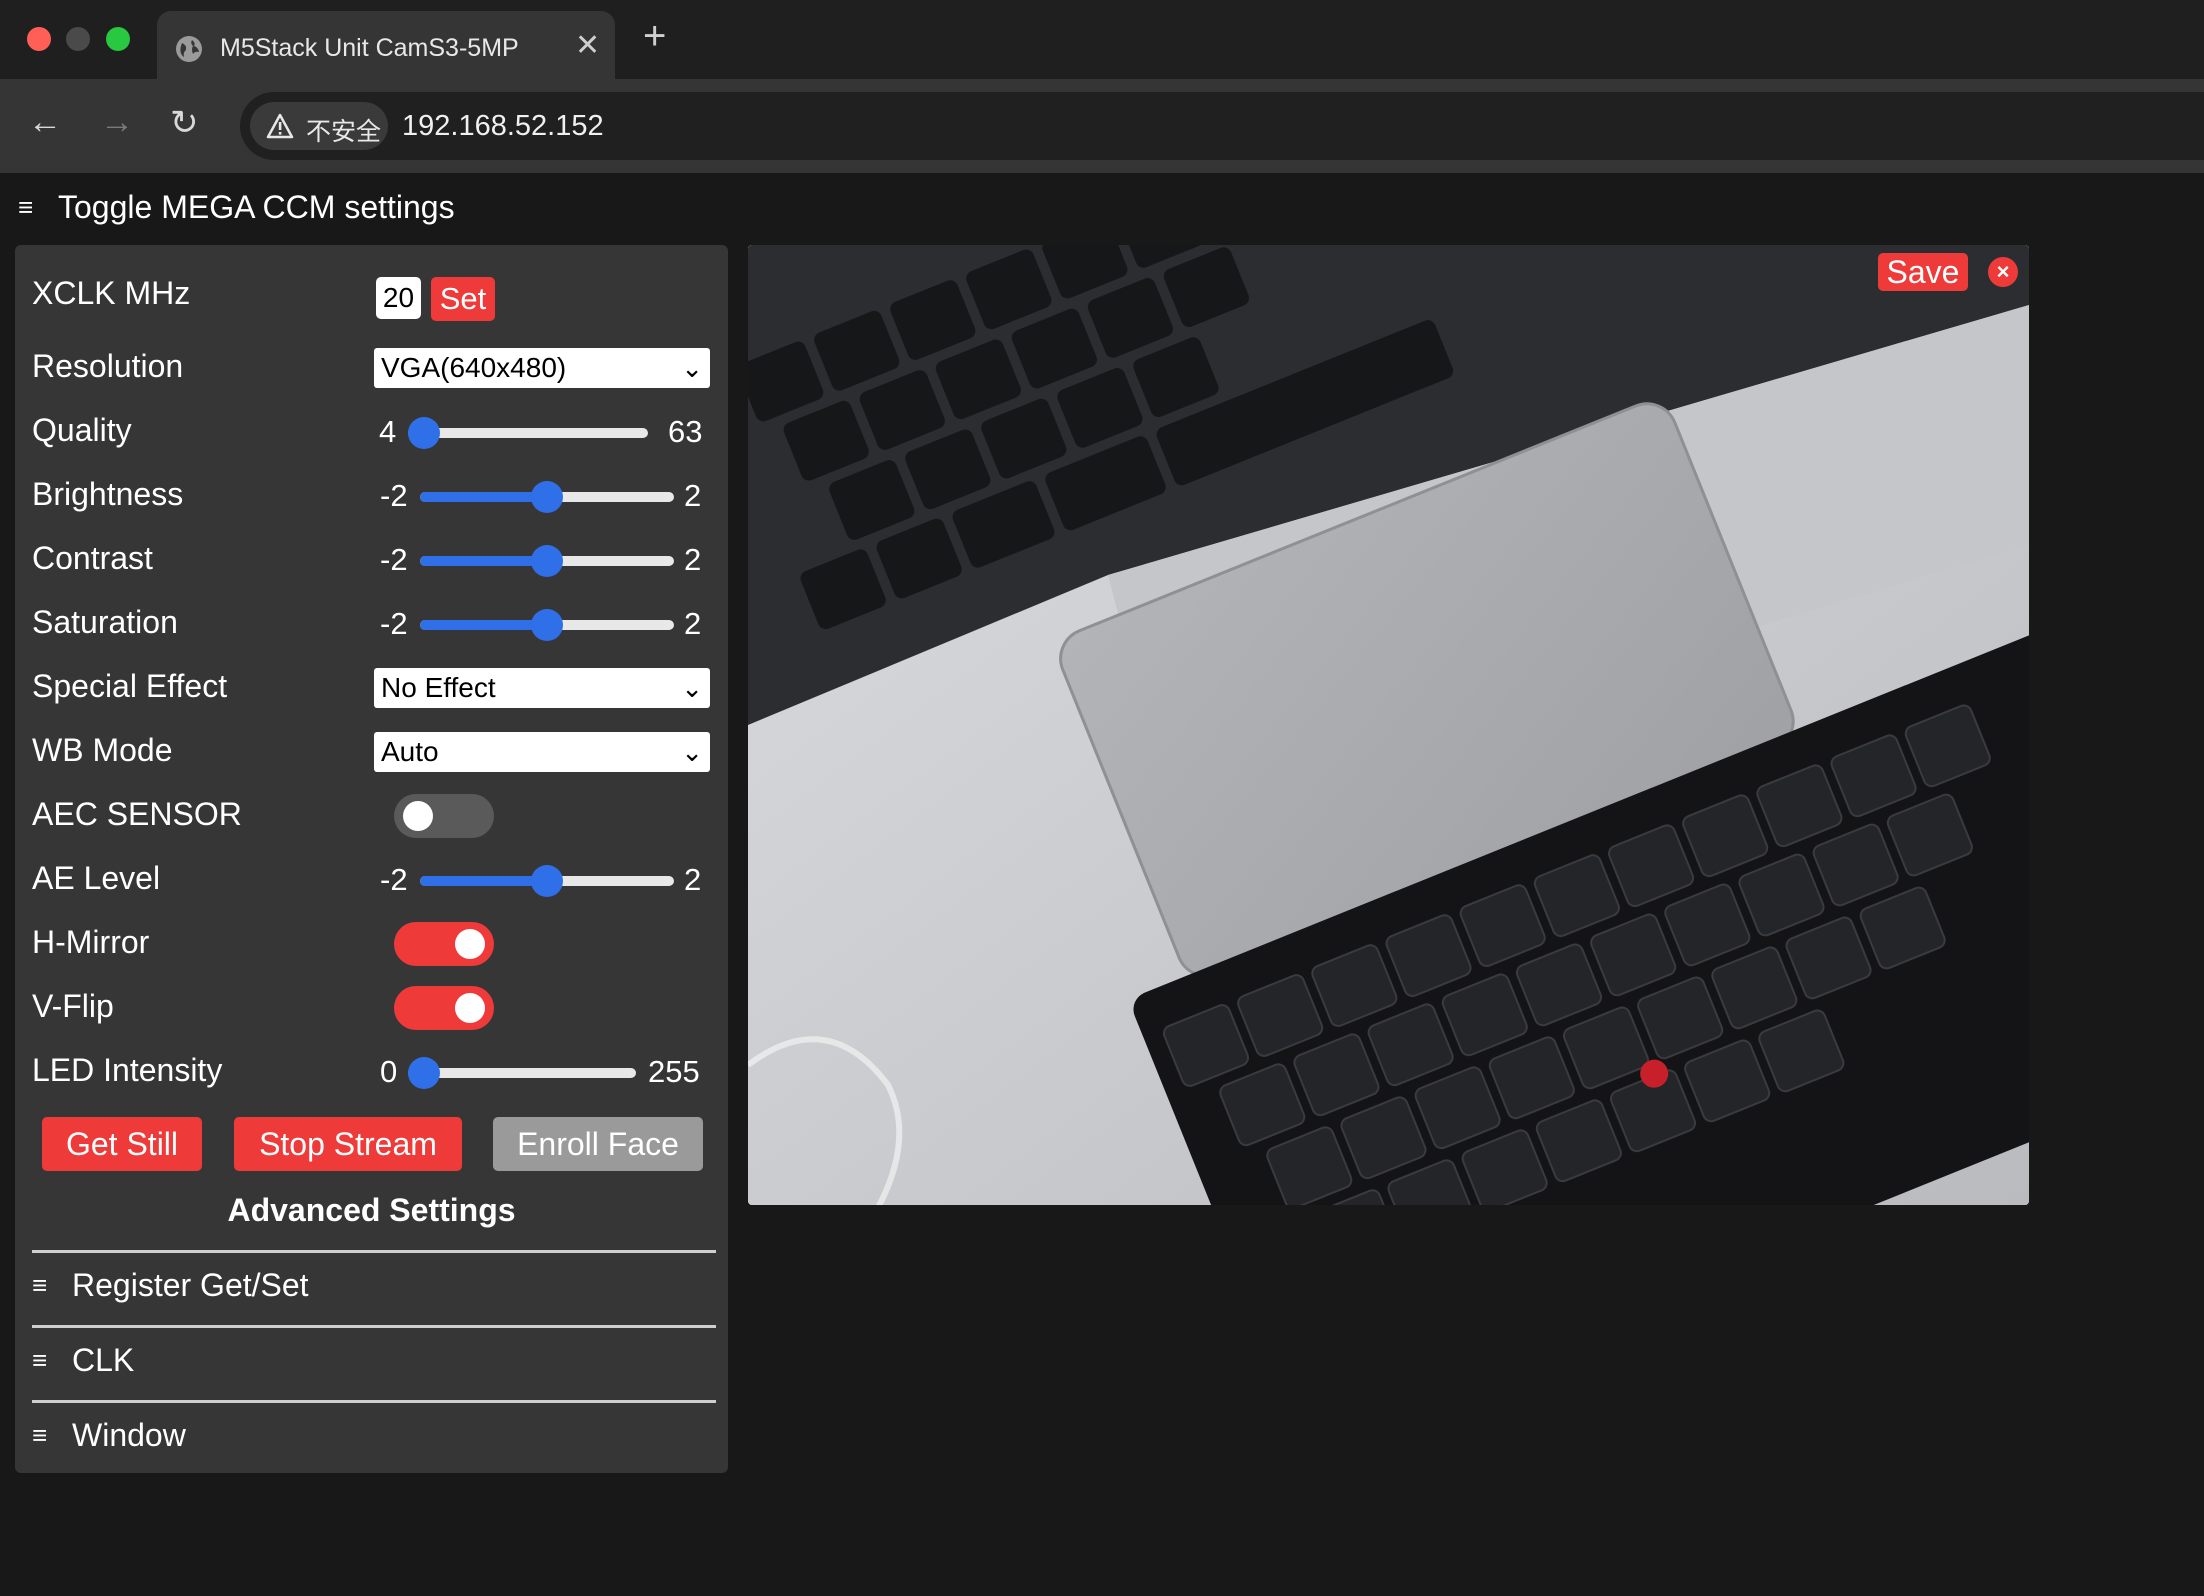 The width and height of the screenshot is (2204, 1596). I want to click on brightness-max: 2, so click(693, 495).